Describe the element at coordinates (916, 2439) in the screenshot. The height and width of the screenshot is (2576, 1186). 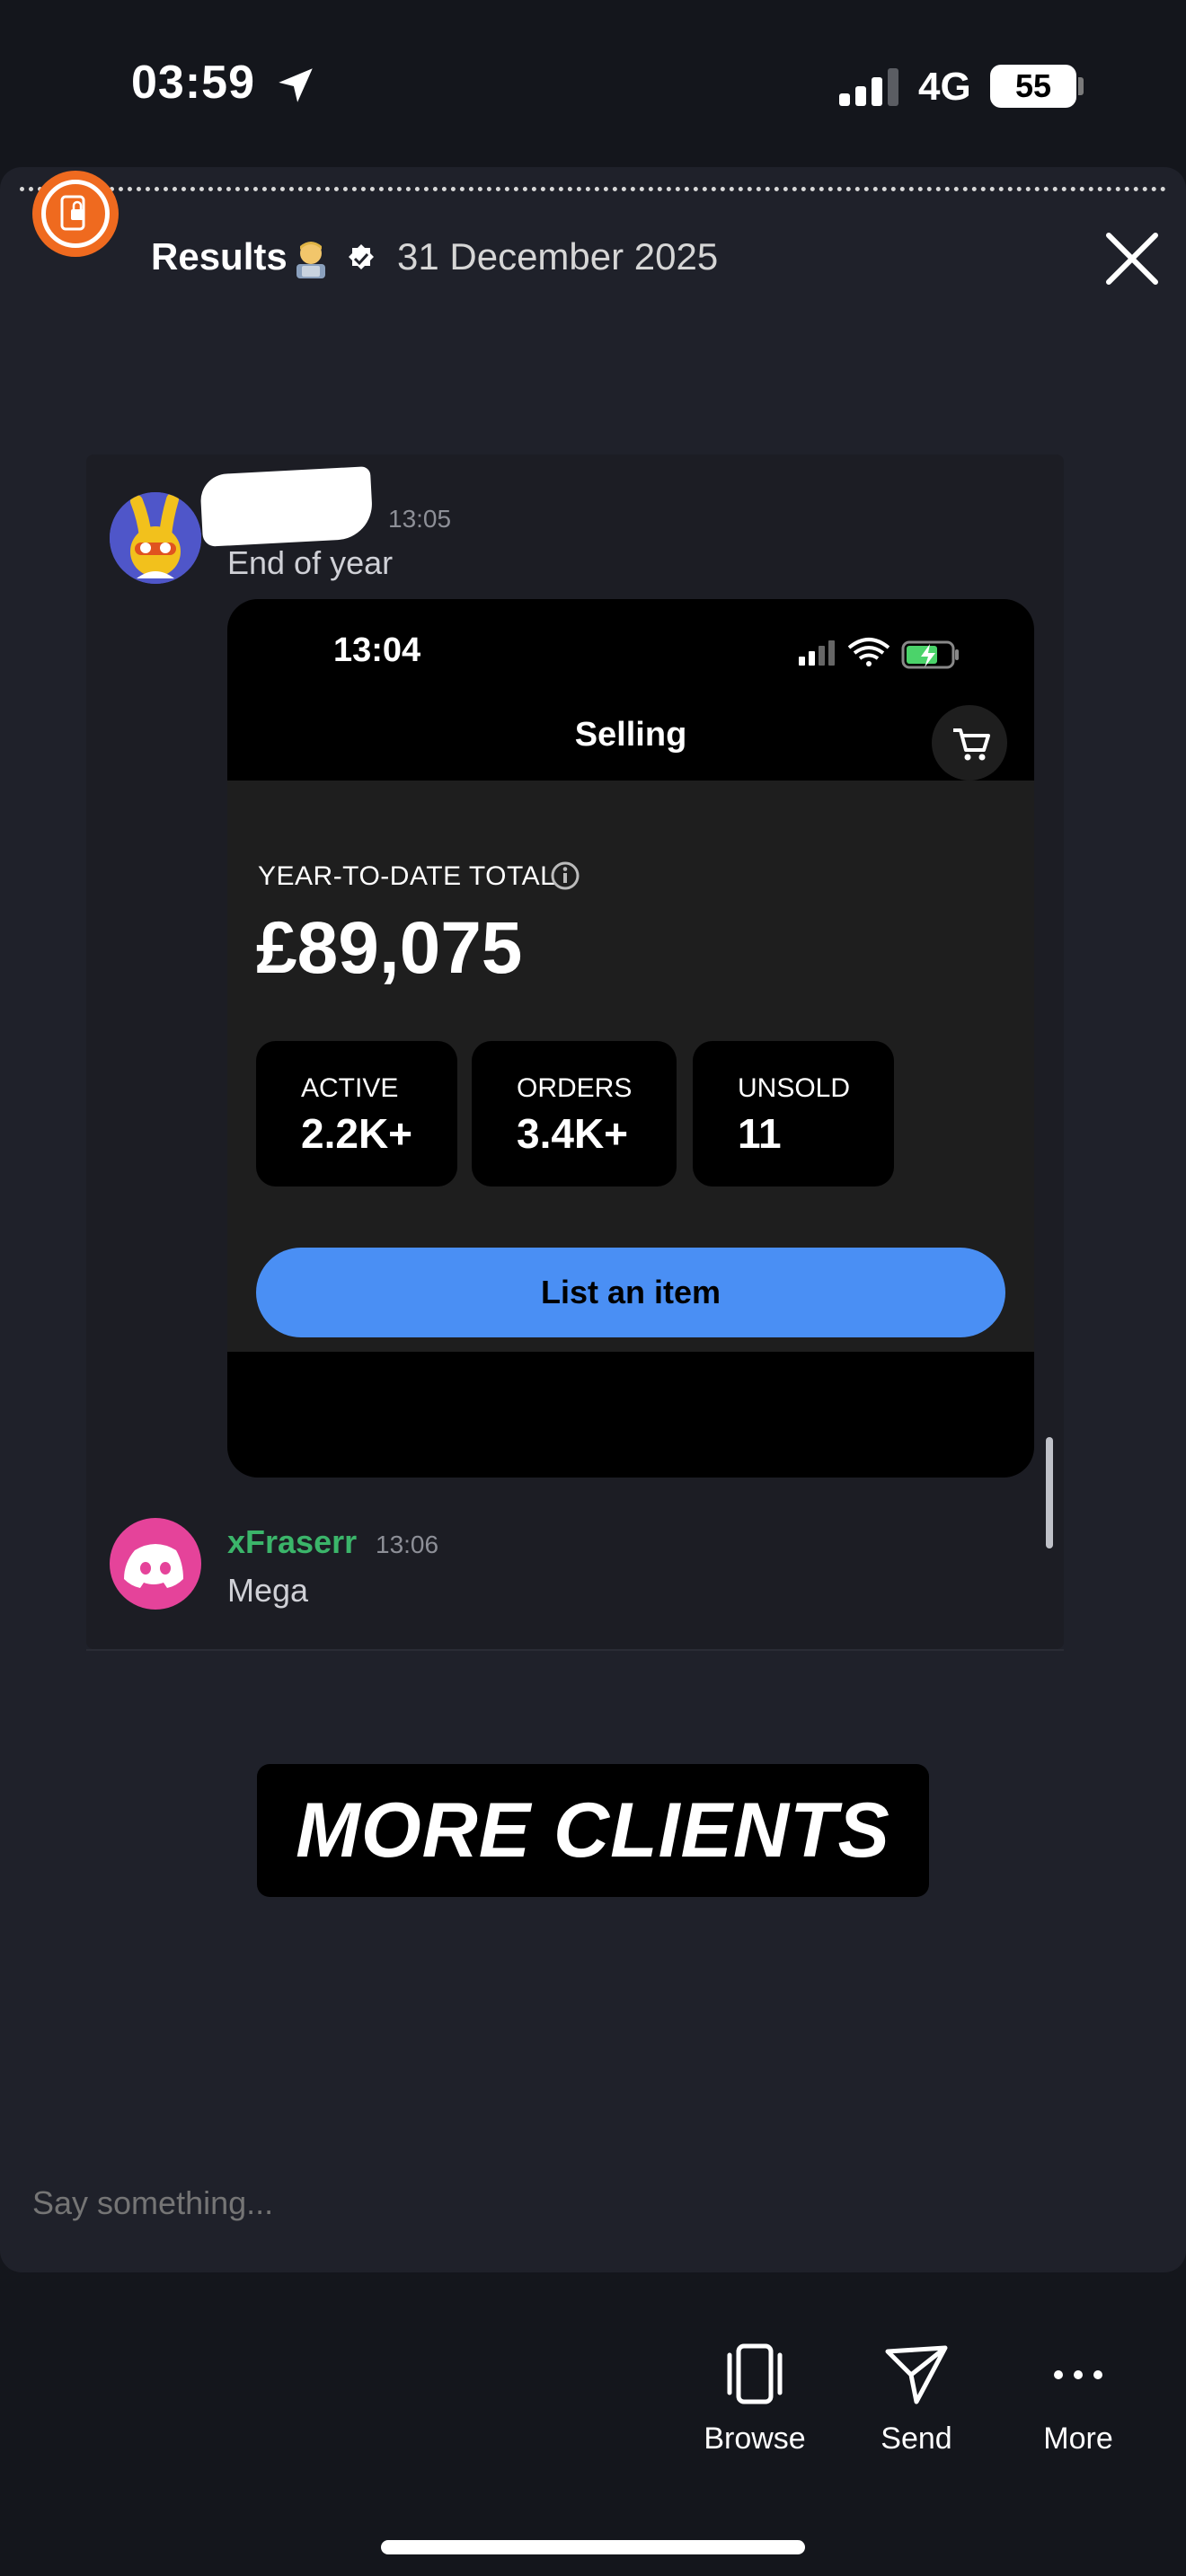
I see `send-label: Send` at that location.